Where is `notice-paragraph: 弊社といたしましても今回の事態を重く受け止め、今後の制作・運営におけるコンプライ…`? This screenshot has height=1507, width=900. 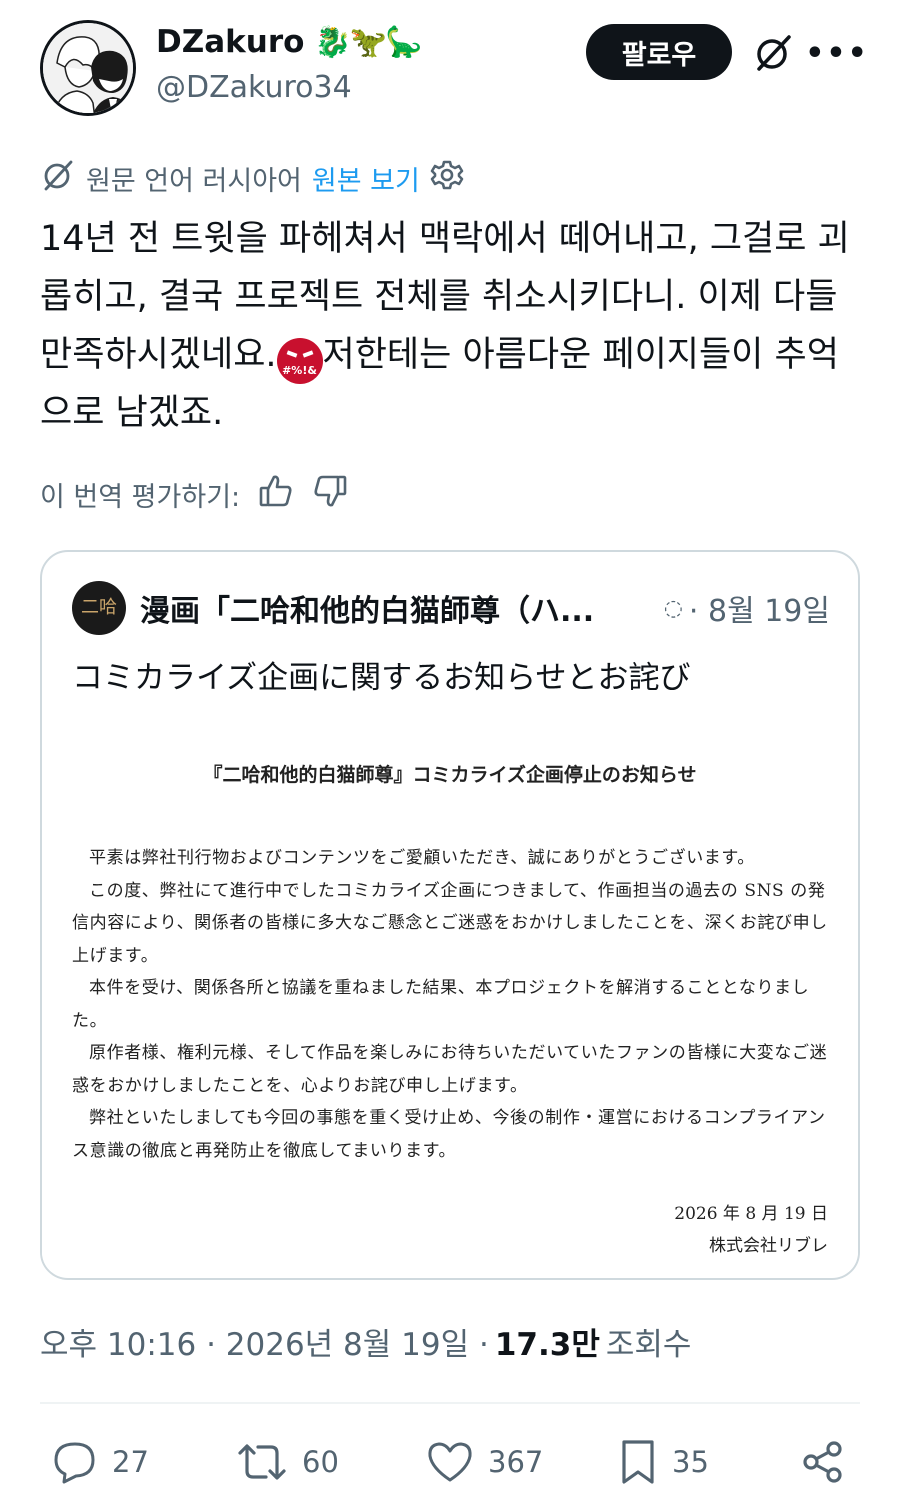 notice-paragraph: 弊社といたしましても今回の事態を重く受け止め、今後の制作・運営におけるコンプライ… is located at coordinates (449, 1134).